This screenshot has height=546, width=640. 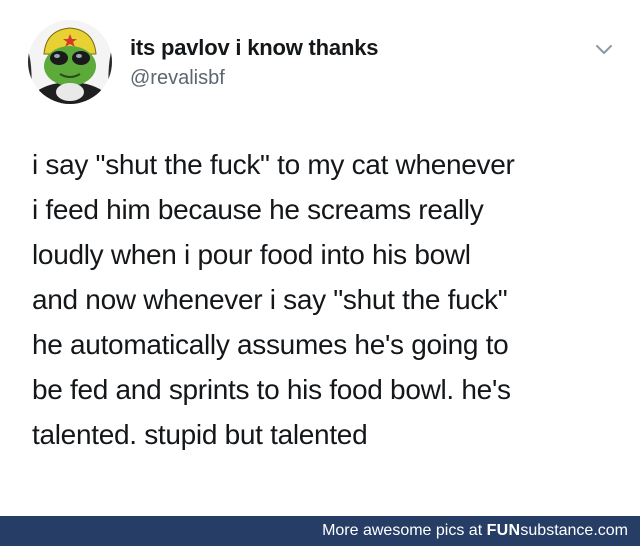 What do you see at coordinates (320, 531) in the screenshot?
I see `watermark-footer: More awesome pics at FUNsubstance.com` at bounding box center [320, 531].